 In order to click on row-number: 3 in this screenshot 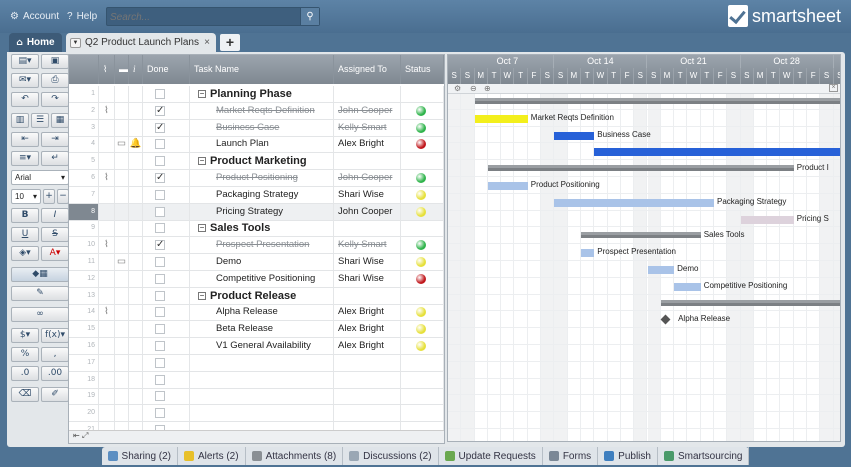, I will do `click(84, 127)`.